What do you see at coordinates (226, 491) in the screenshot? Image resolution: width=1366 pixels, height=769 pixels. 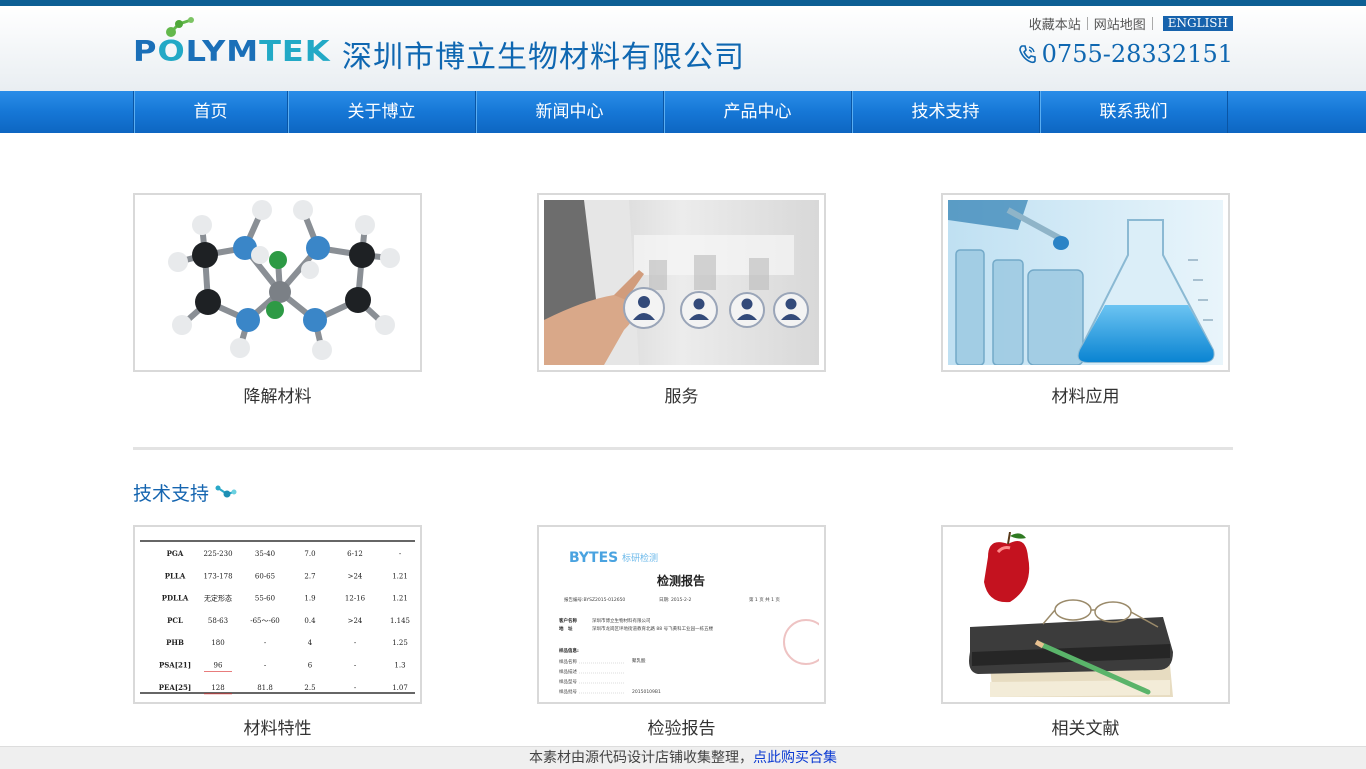 I see `molecule-icon` at bounding box center [226, 491].